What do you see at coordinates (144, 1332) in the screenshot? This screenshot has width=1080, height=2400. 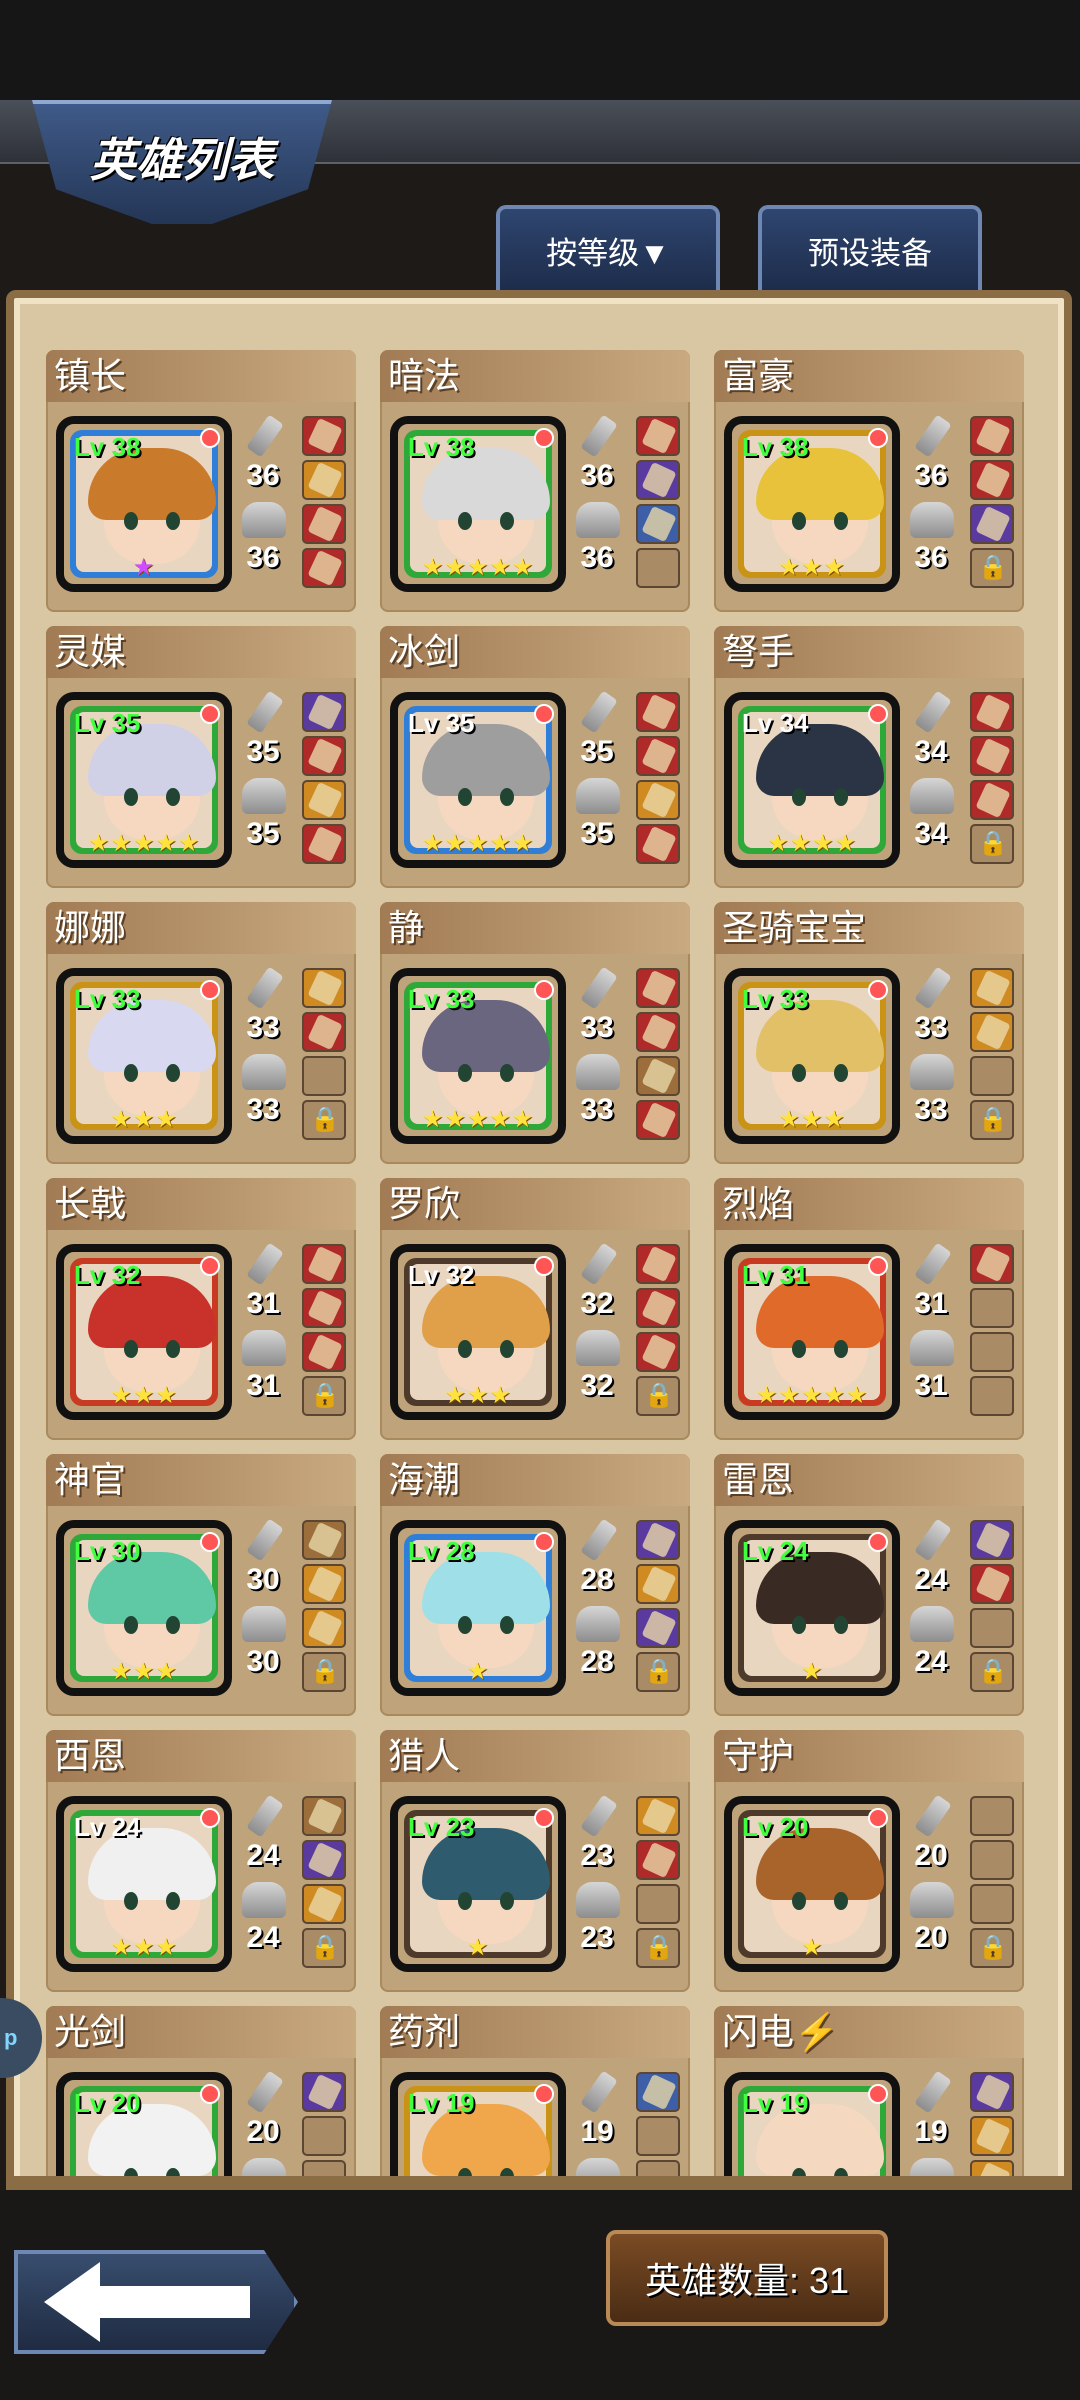 I see `hero-portrait: Lv 32 ★★★` at bounding box center [144, 1332].